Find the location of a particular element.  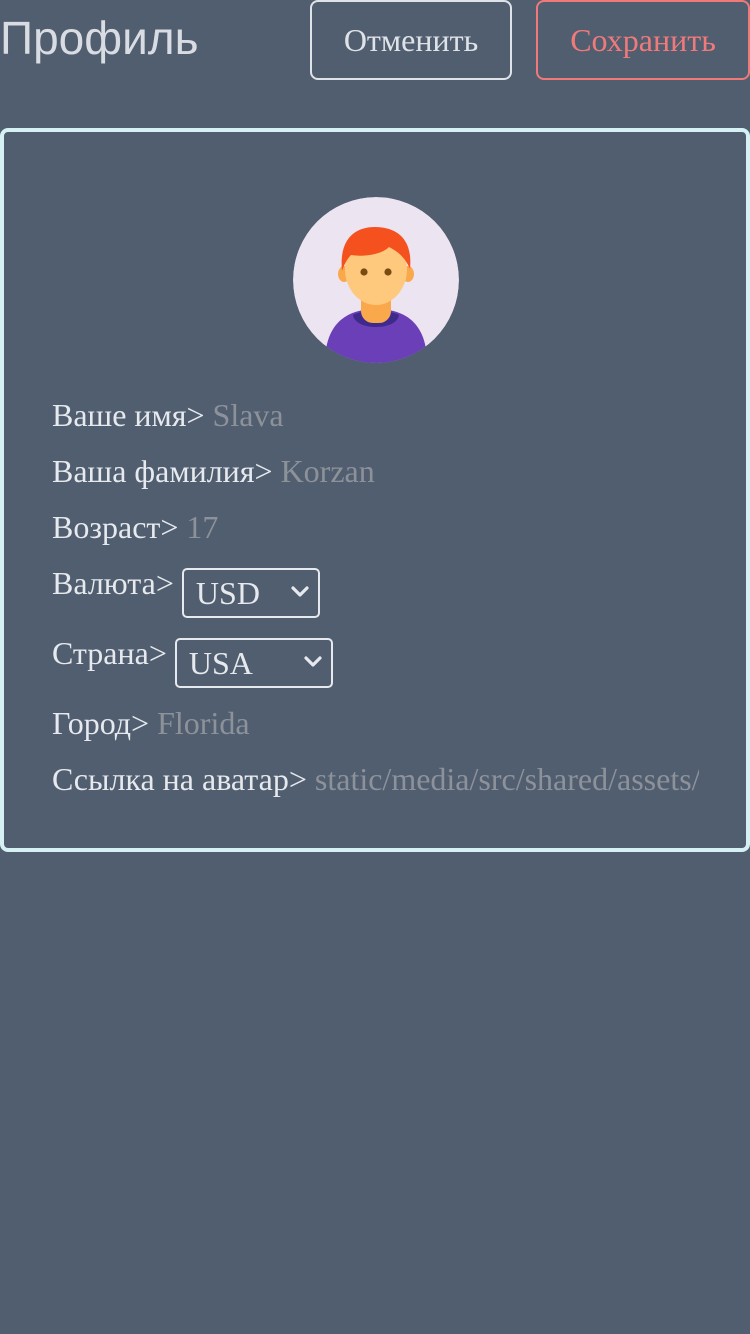

last-name-row: Ваша фамилия> is located at coordinates (266, 473).